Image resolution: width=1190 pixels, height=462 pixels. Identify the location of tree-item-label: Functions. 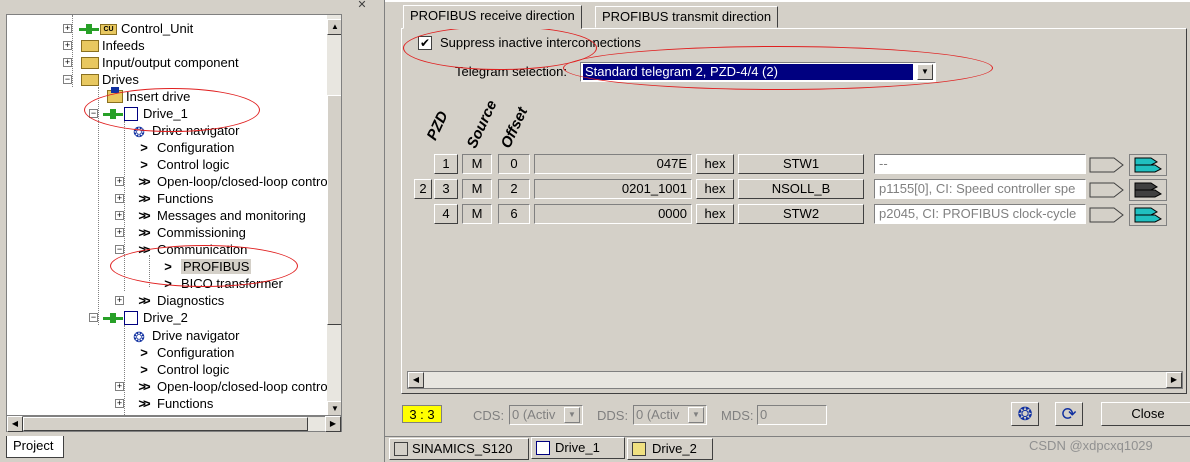
(185, 403).